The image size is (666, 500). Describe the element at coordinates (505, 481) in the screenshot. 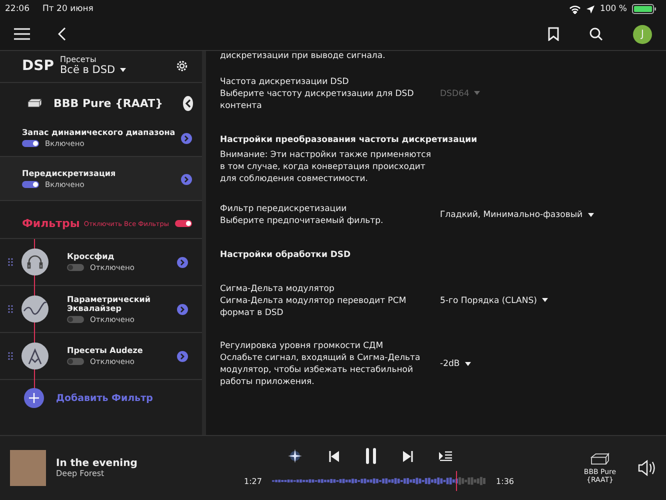

I see `total-time: 1:36` at that location.